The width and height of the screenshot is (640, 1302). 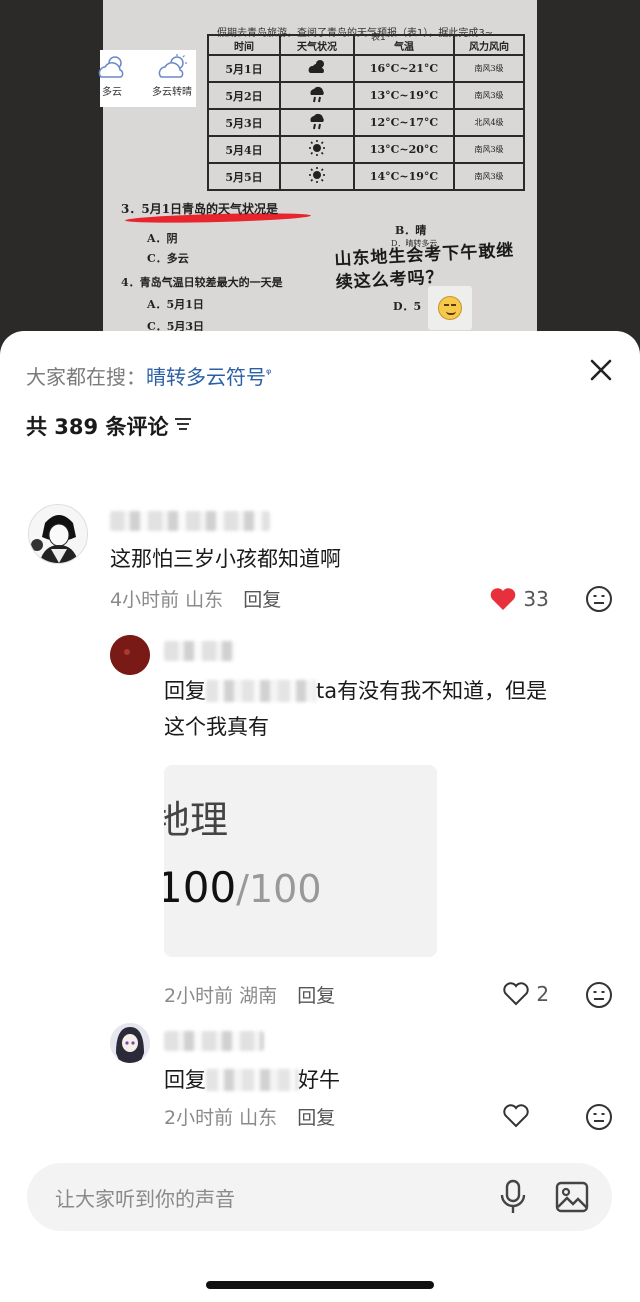 I want to click on trending-search: 大家都在搜：晴转多云符号ᵠ, so click(x=148, y=375).